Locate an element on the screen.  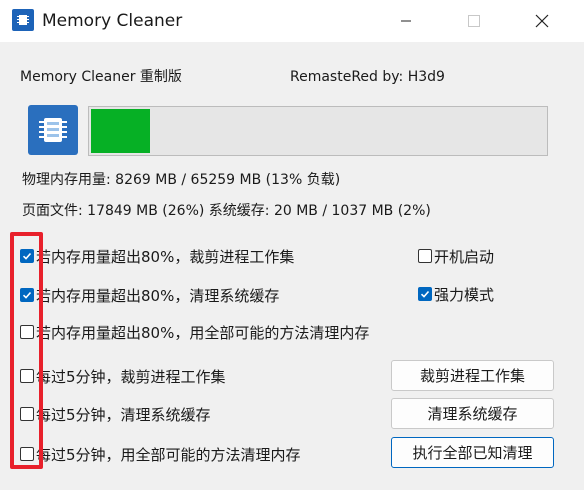
option-timer-trim-5: 每过5分钟，裁剪进程工作集 is located at coordinates (123, 376).